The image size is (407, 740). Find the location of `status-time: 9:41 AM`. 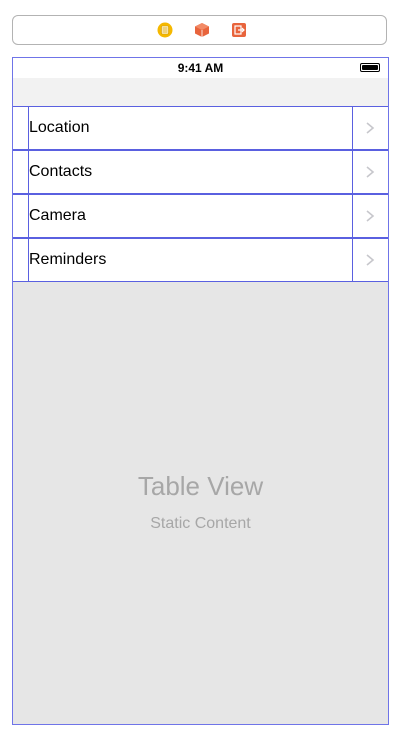

status-time: 9:41 AM is located at coordinates (200, 68).